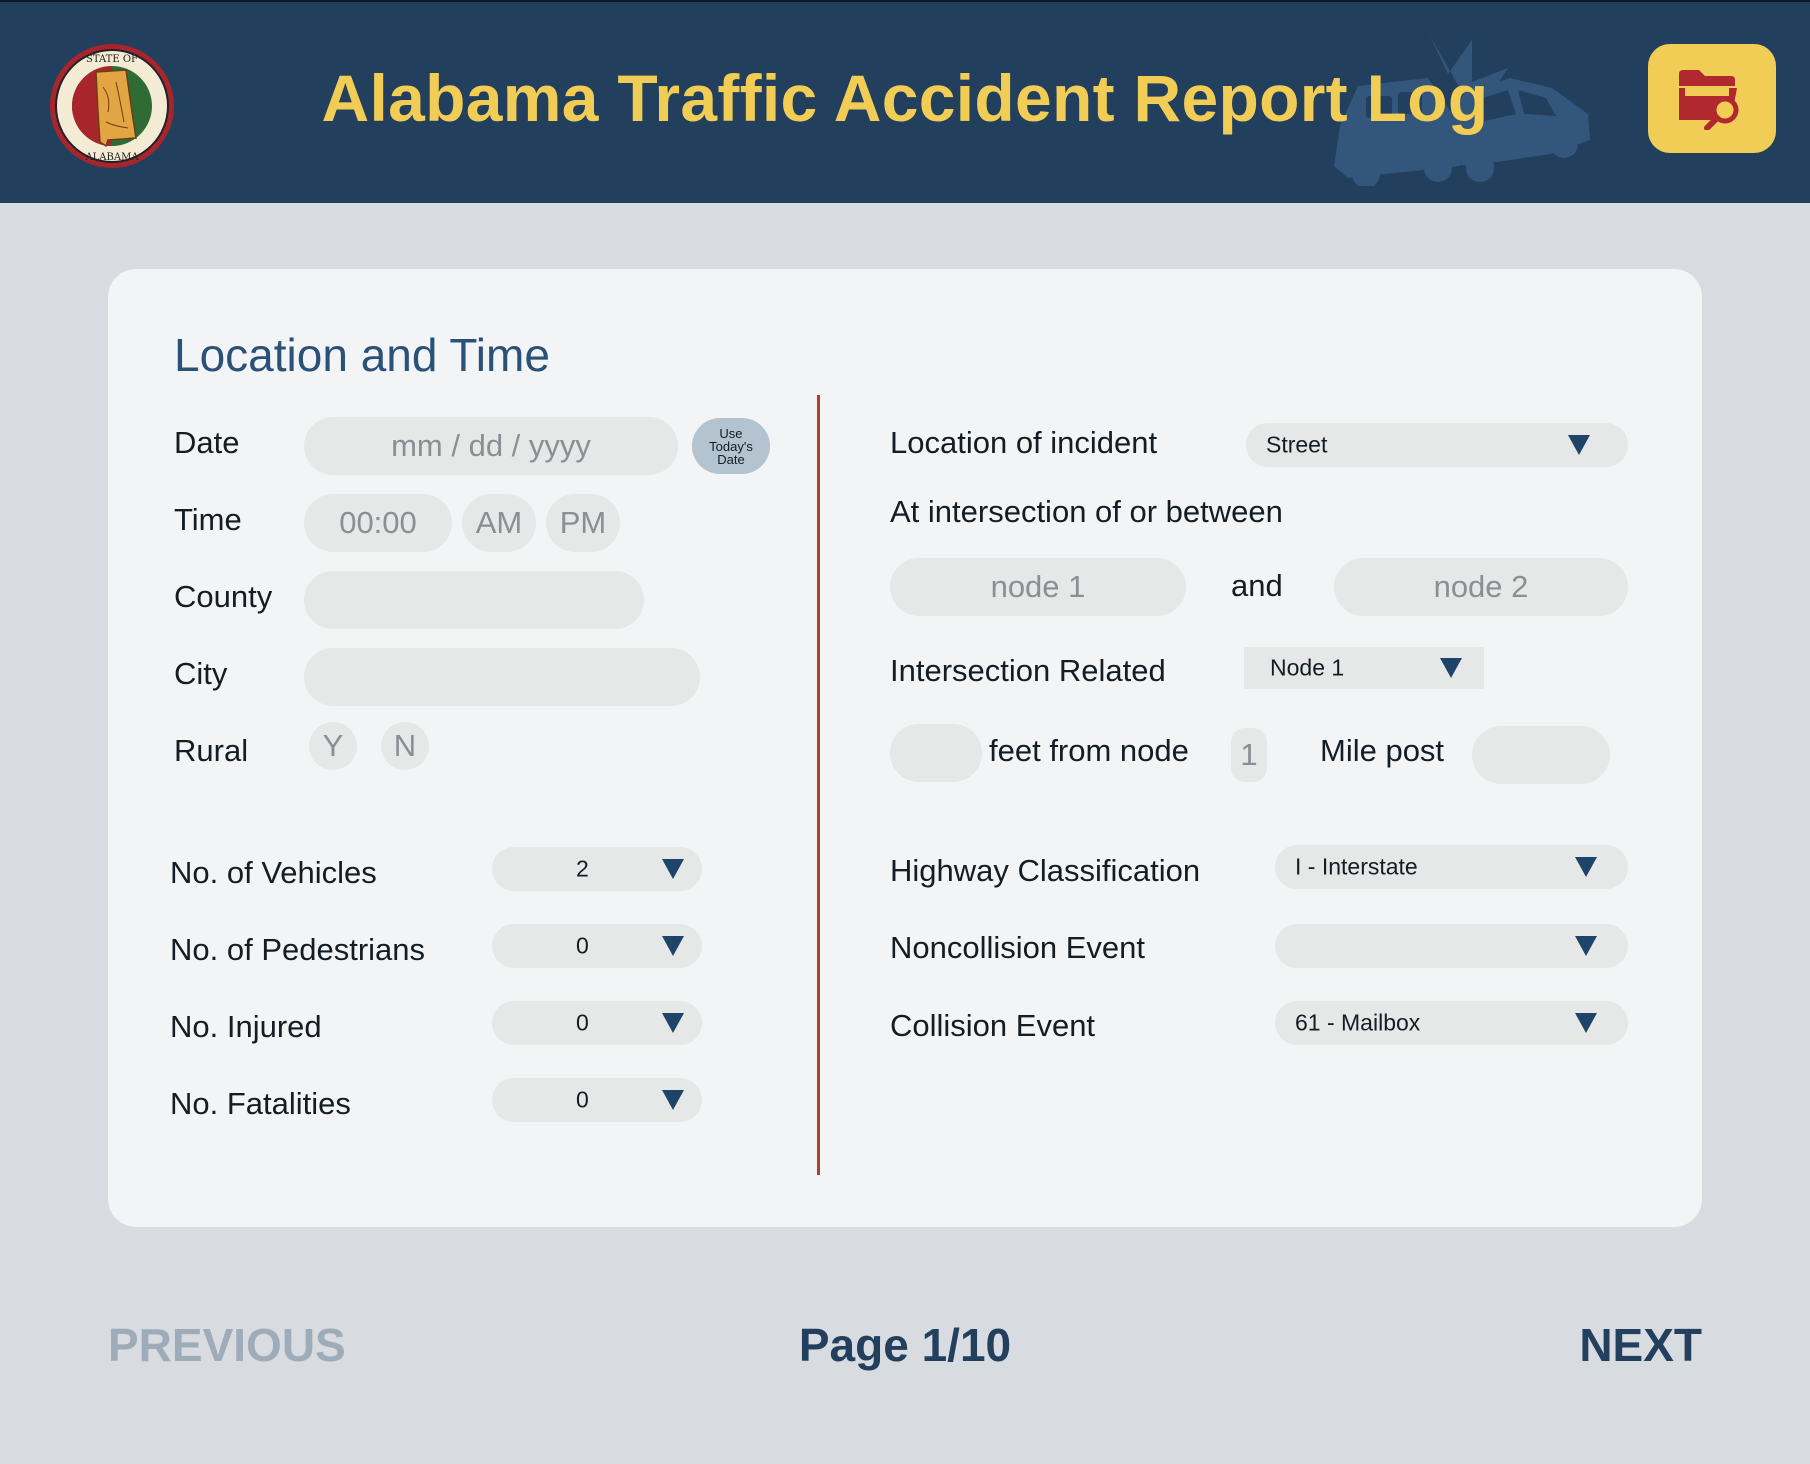  What do you see at coordinates (1086, 511) in the screenshot?
I see `intersection-heading: At intersection of or between` at bounding box center [1086, 511].